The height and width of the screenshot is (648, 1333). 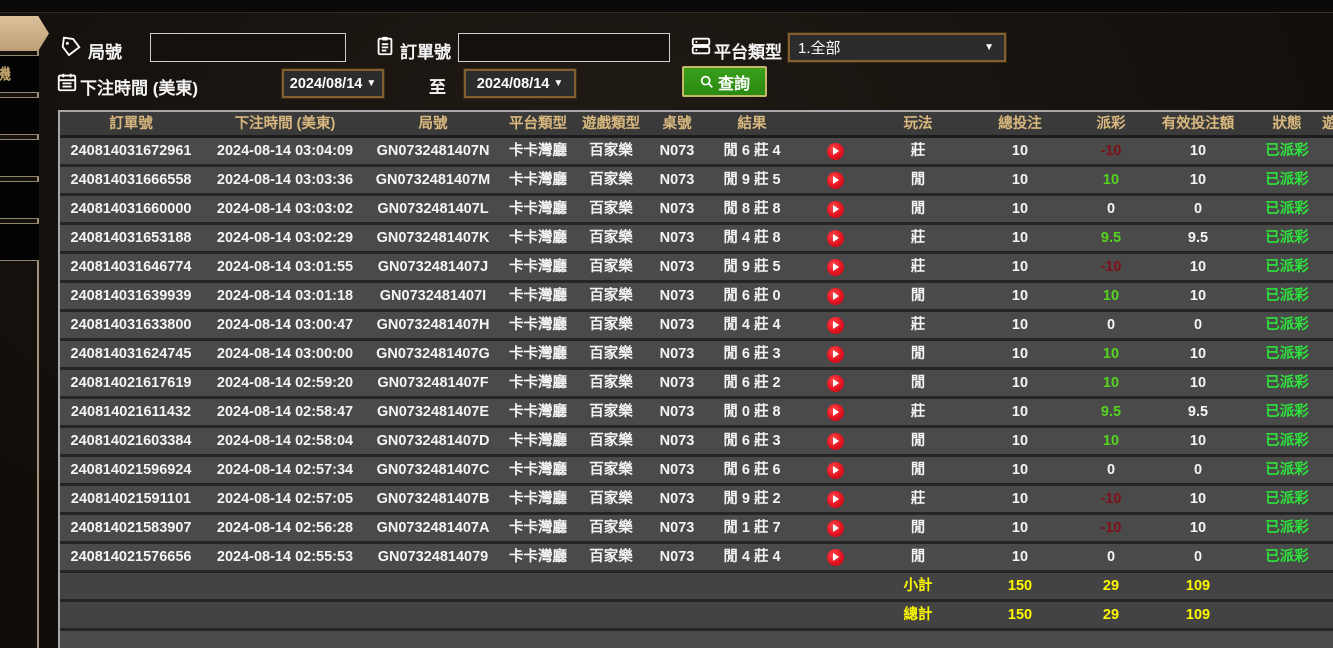 I want to click on cell-result: 閒 6 莊 6, so click(x=752, y=470).